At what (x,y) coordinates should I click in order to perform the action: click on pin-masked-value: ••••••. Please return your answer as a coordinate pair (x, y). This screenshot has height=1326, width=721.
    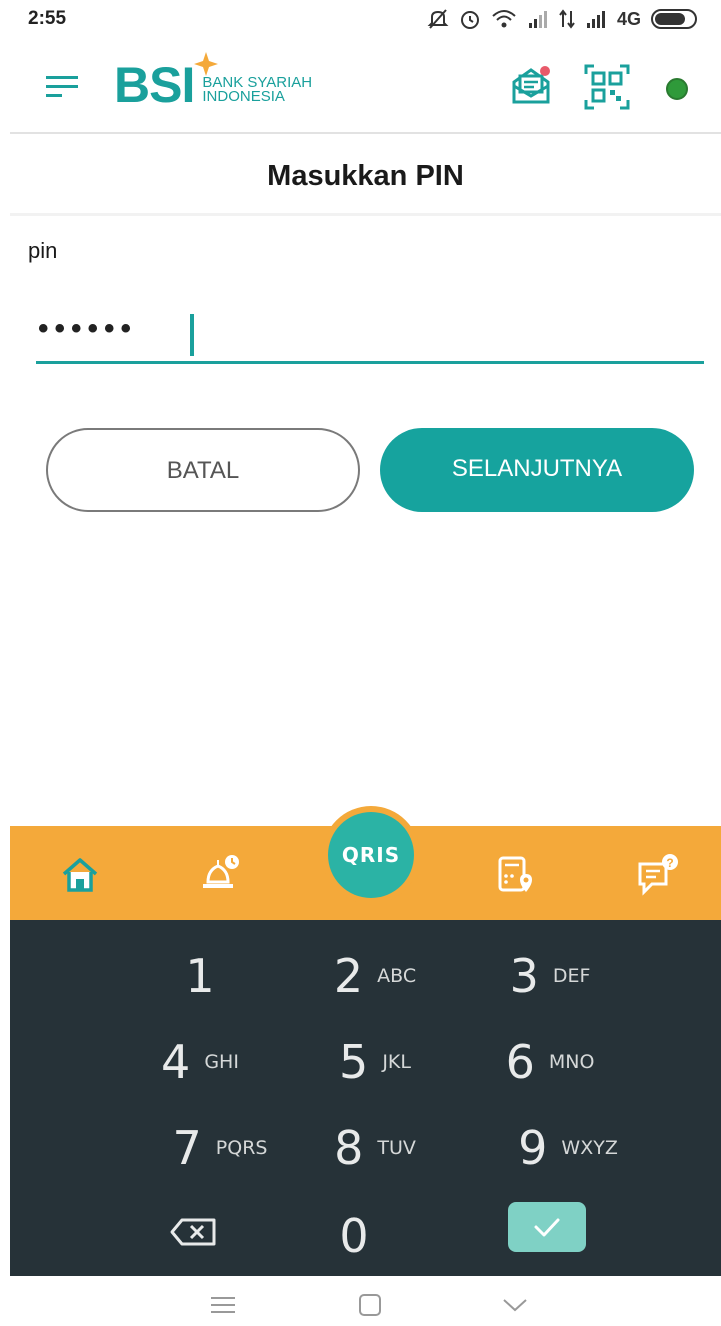
    Looking at the image, I should click on (88, 328).